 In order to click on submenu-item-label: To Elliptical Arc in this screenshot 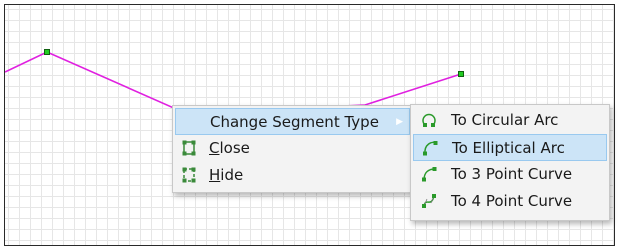, I will do `click(508, 148)`.